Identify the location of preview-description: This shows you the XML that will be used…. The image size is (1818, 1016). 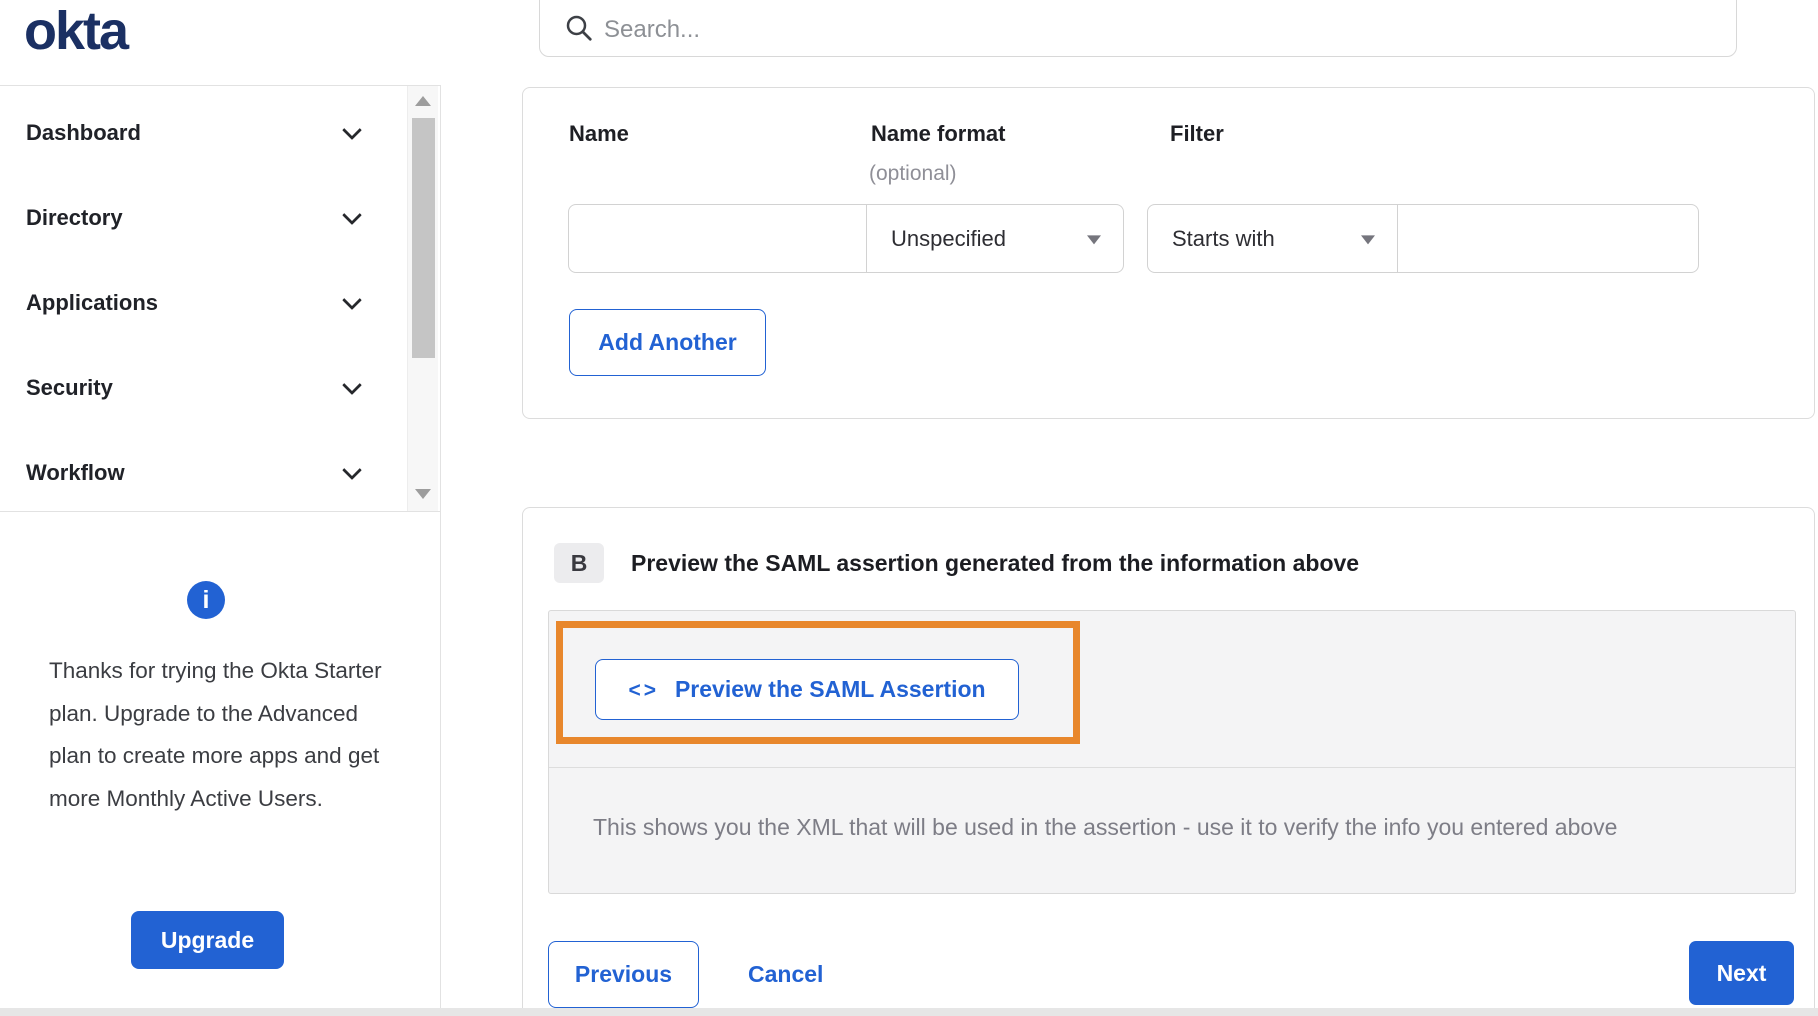
(1105, 827).